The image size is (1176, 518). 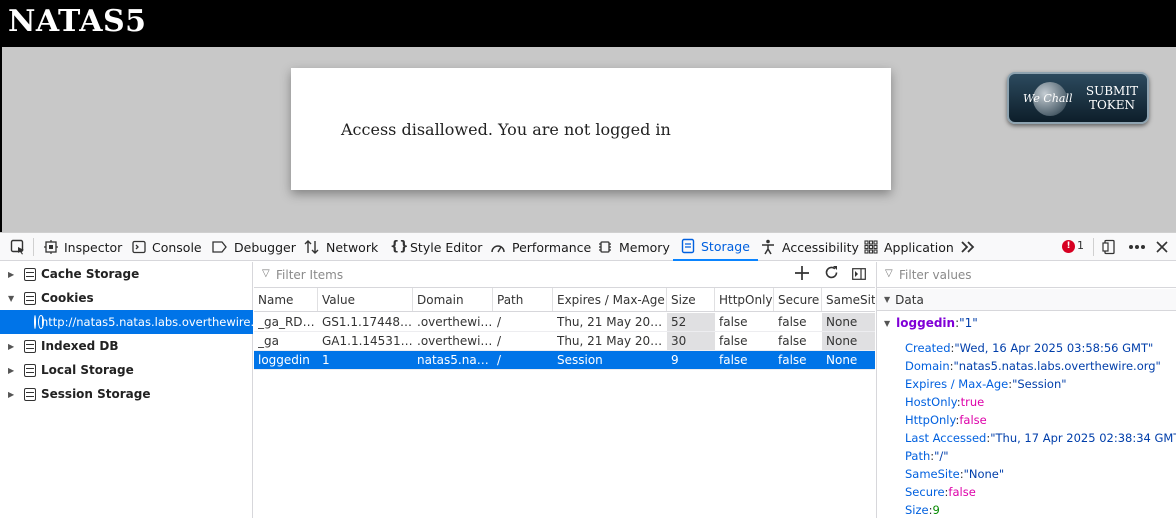 I want to click on wechall-button-label: SUBMIT TOKEN, so click(x=1112, y=98).